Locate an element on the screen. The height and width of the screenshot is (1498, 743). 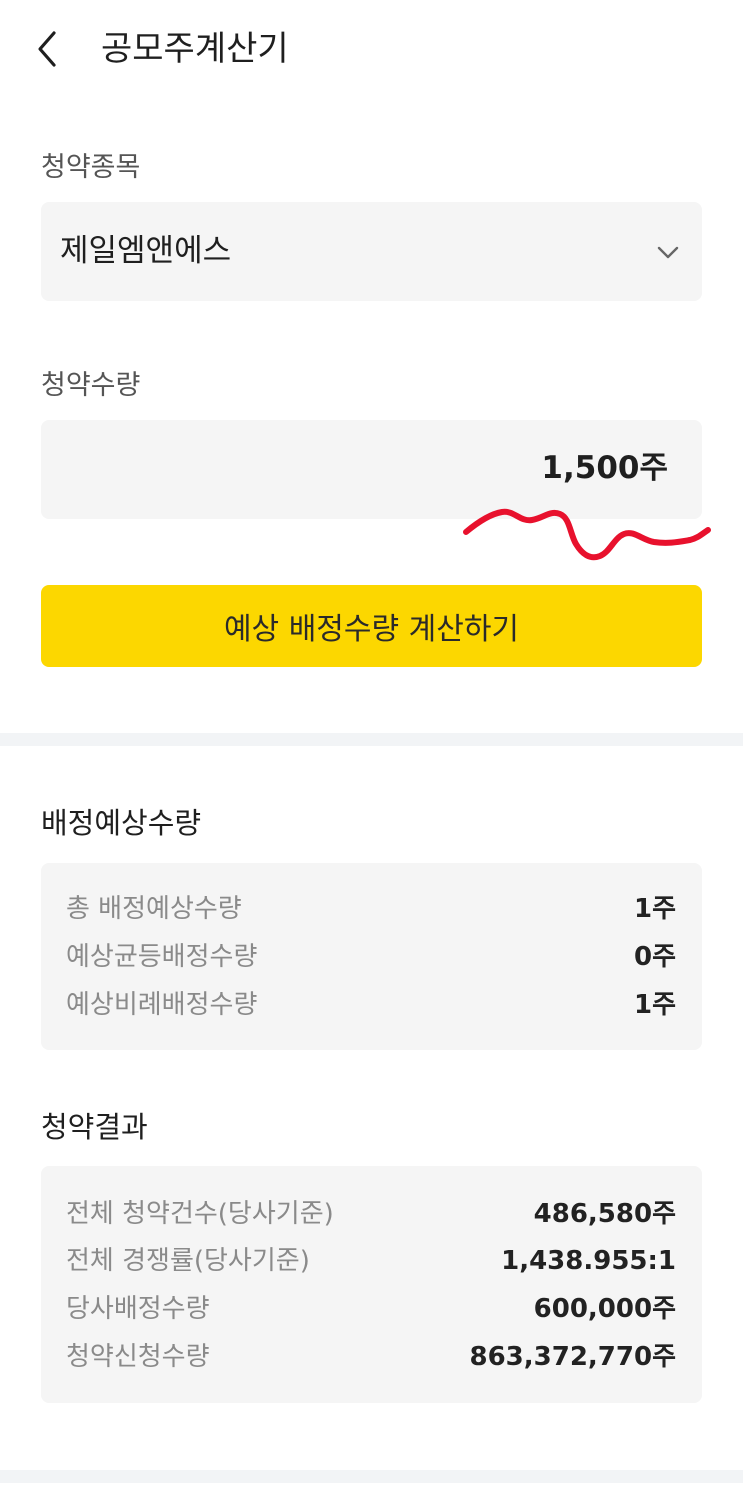
calculate-allocation-button: 예상 배정수량 계산하기 is located at coordinates (371, 626).